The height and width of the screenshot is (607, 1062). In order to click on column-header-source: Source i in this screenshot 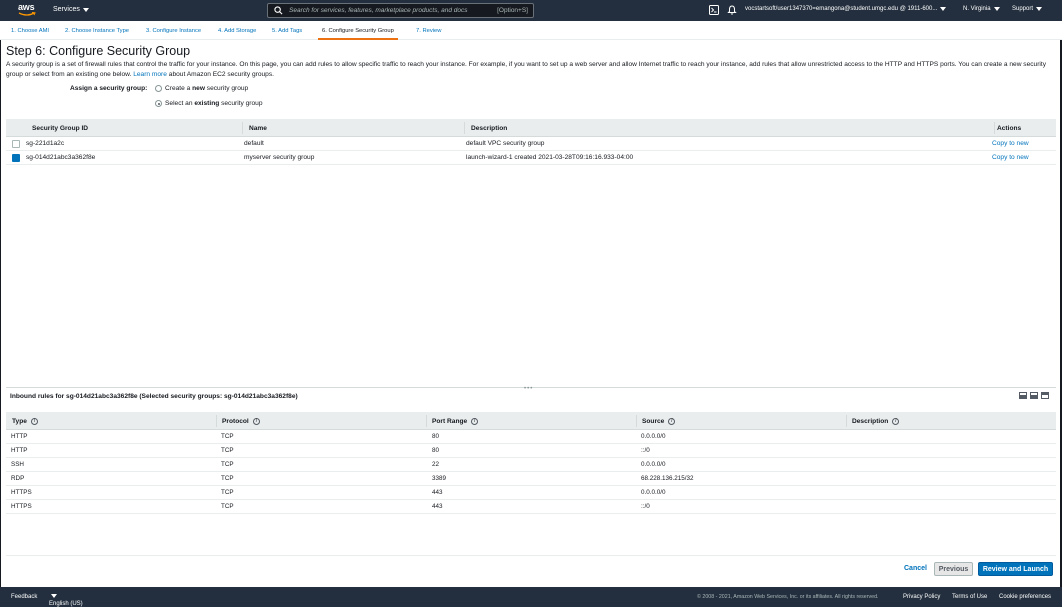, I will do `click(659, 421)`.